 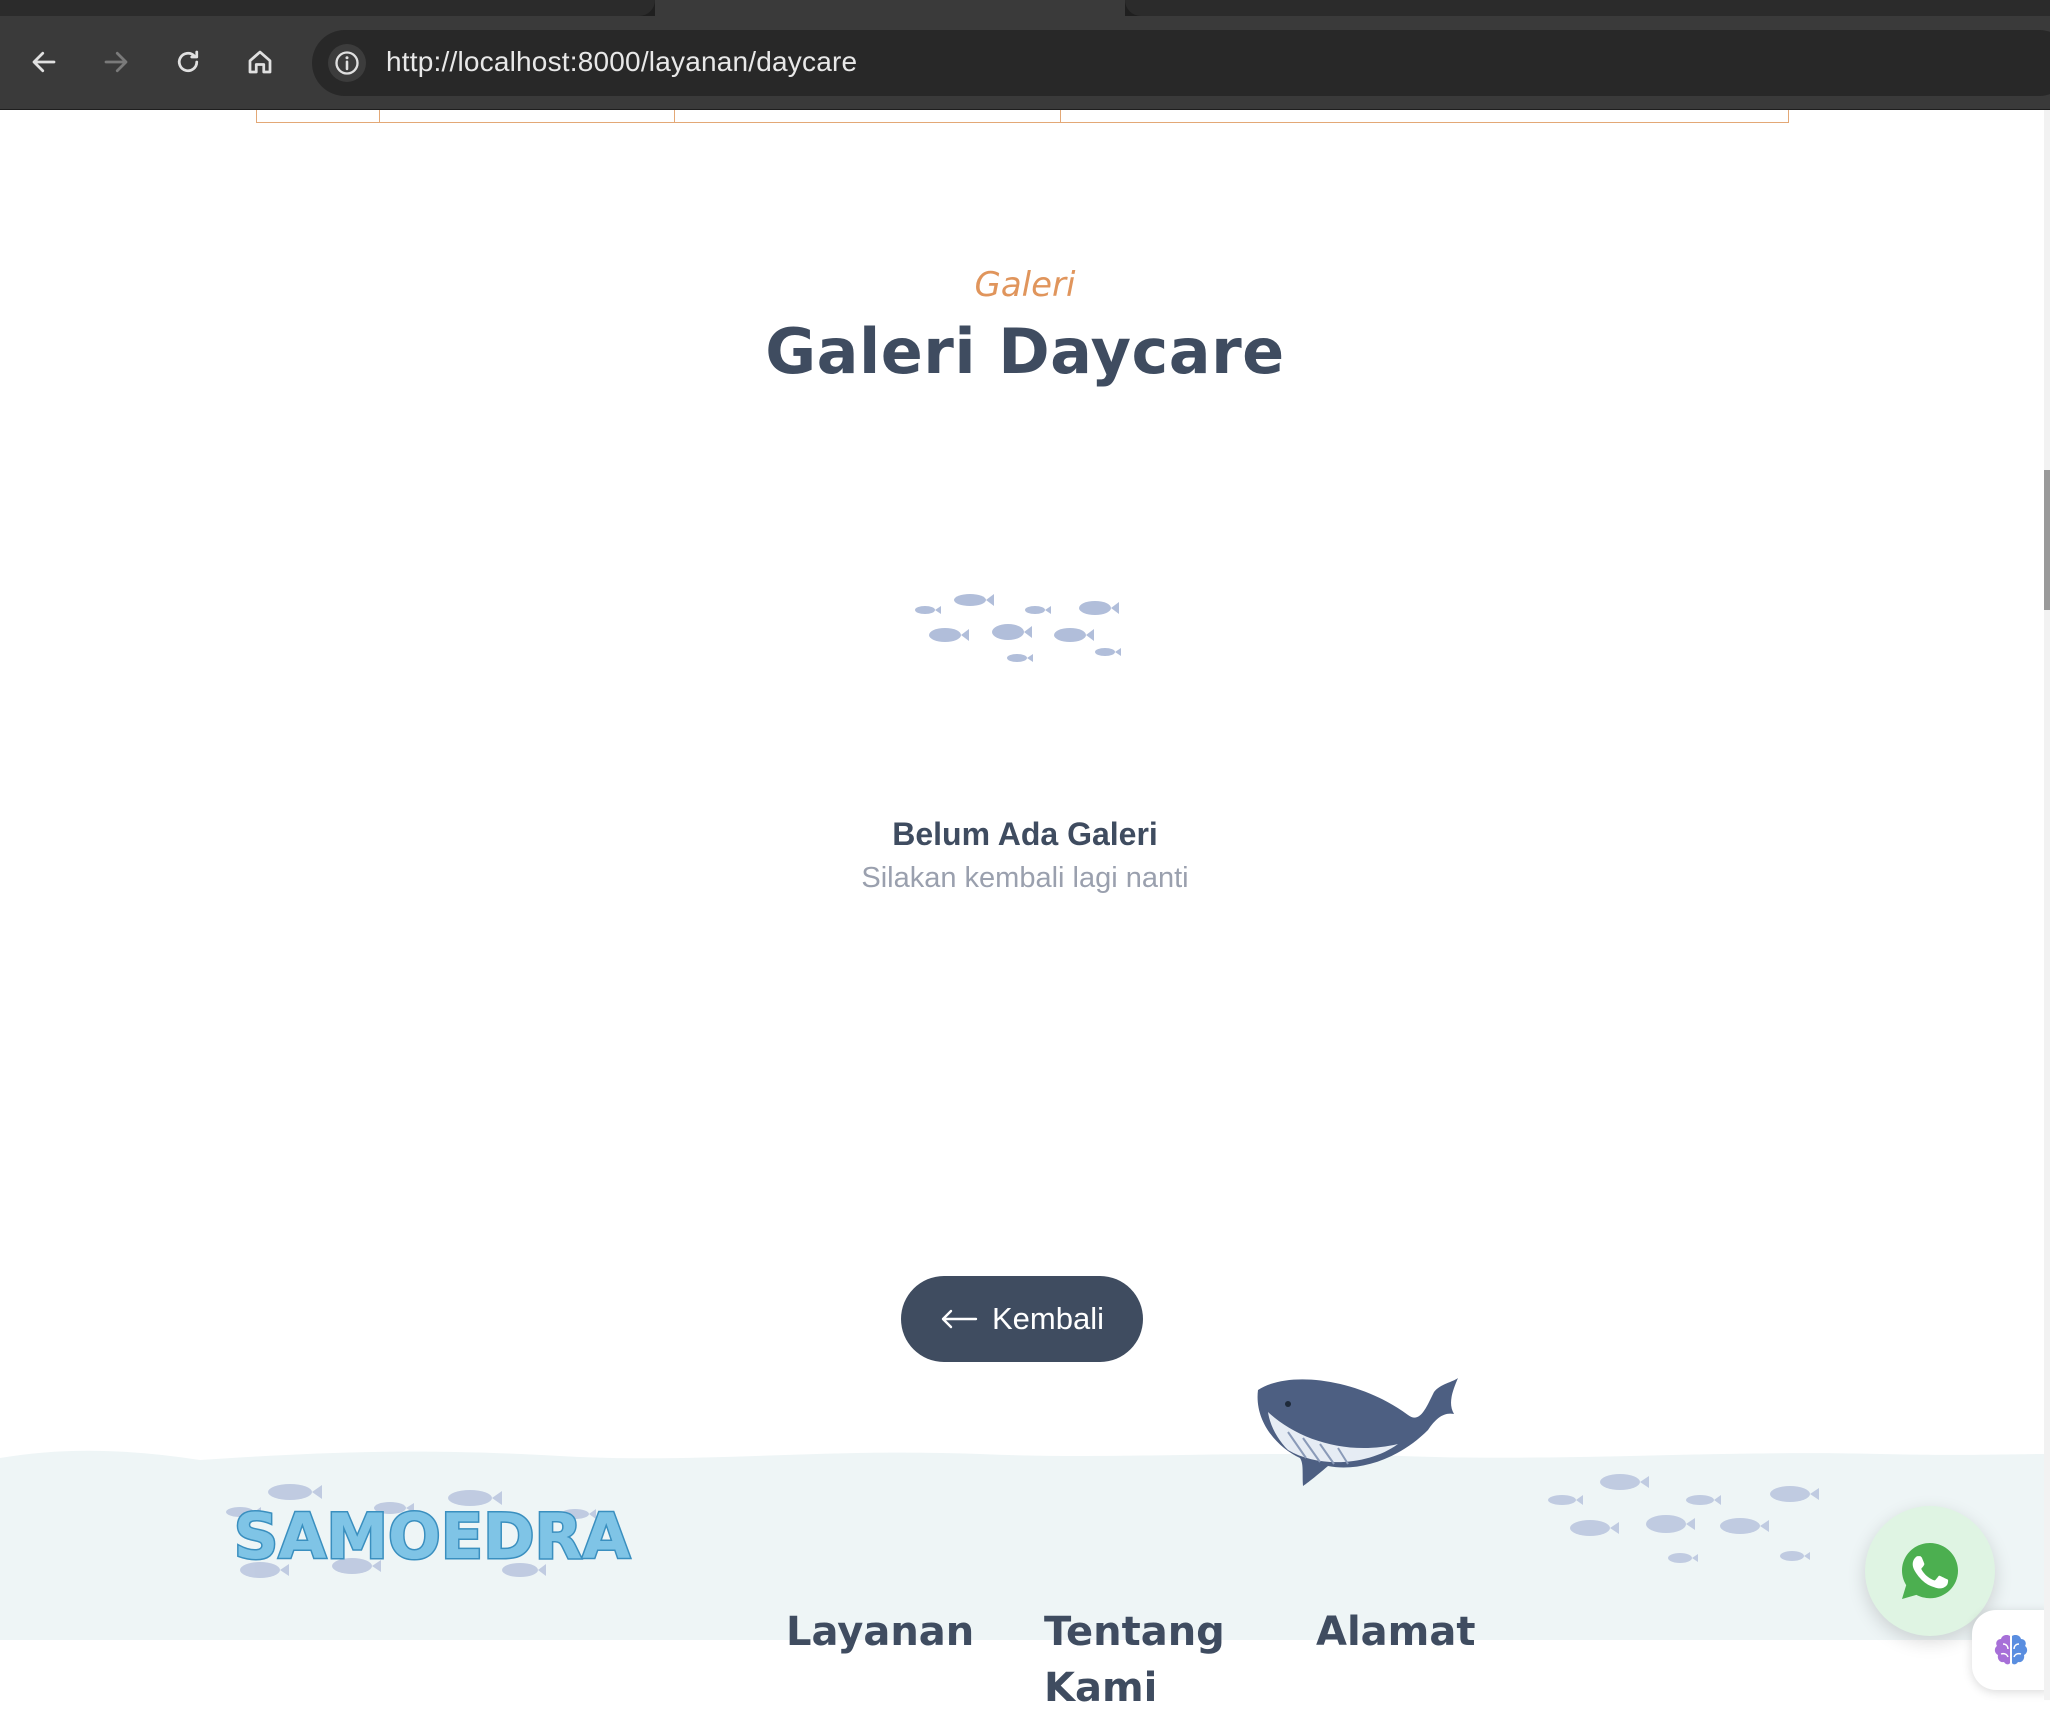 I want to click on tab-strip, so click(x=1025, y=8).